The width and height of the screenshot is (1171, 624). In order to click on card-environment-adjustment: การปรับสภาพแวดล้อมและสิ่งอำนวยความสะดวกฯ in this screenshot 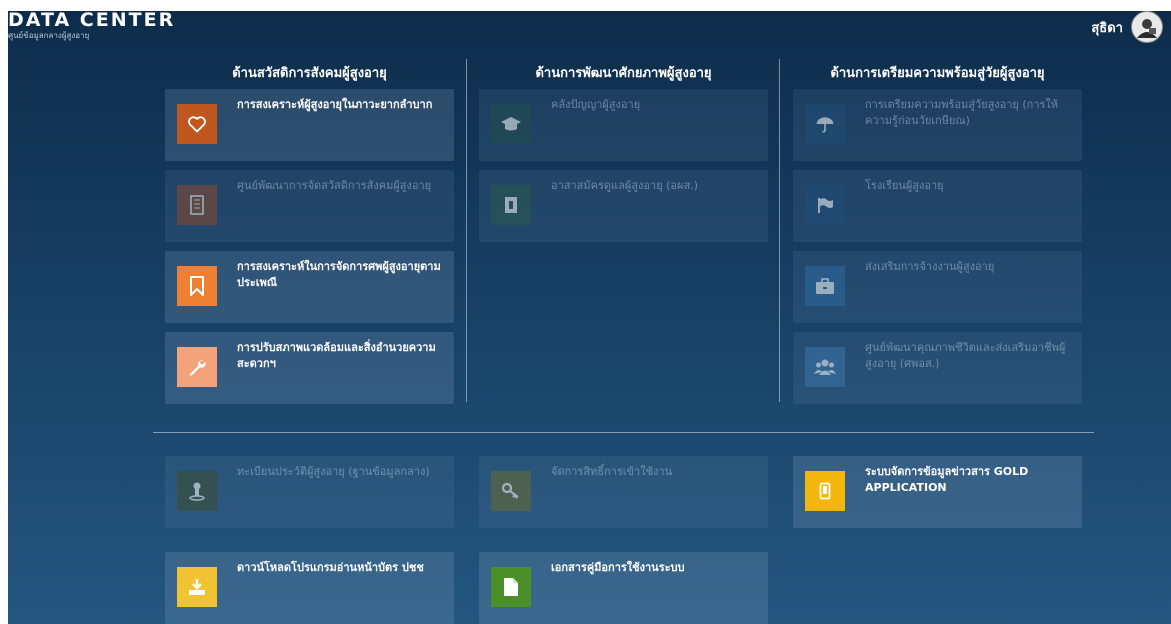, I will do `click(309, 368)`.